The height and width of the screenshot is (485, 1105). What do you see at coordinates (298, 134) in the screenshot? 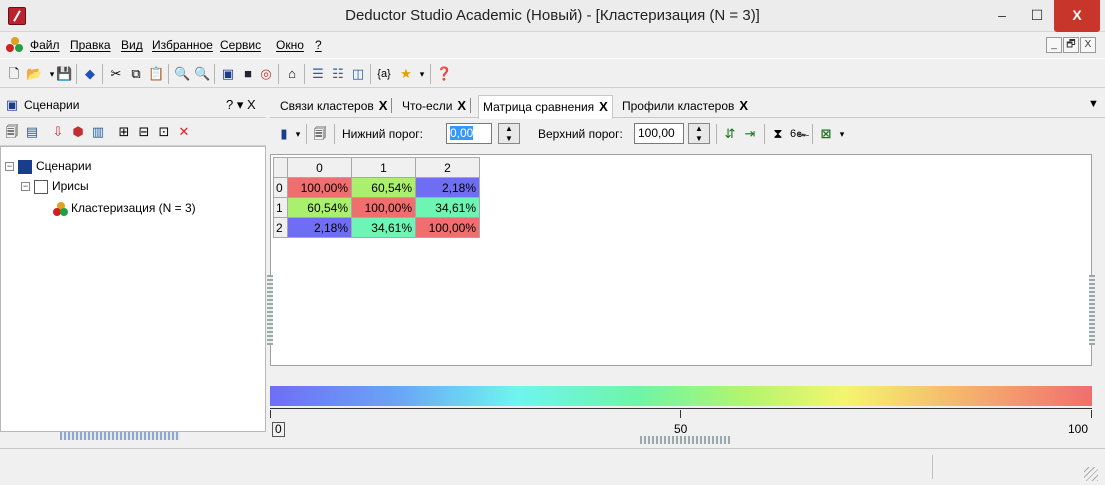
I see `display-mode-dropdown-icon: ▾` at bounding box center [298, 134].